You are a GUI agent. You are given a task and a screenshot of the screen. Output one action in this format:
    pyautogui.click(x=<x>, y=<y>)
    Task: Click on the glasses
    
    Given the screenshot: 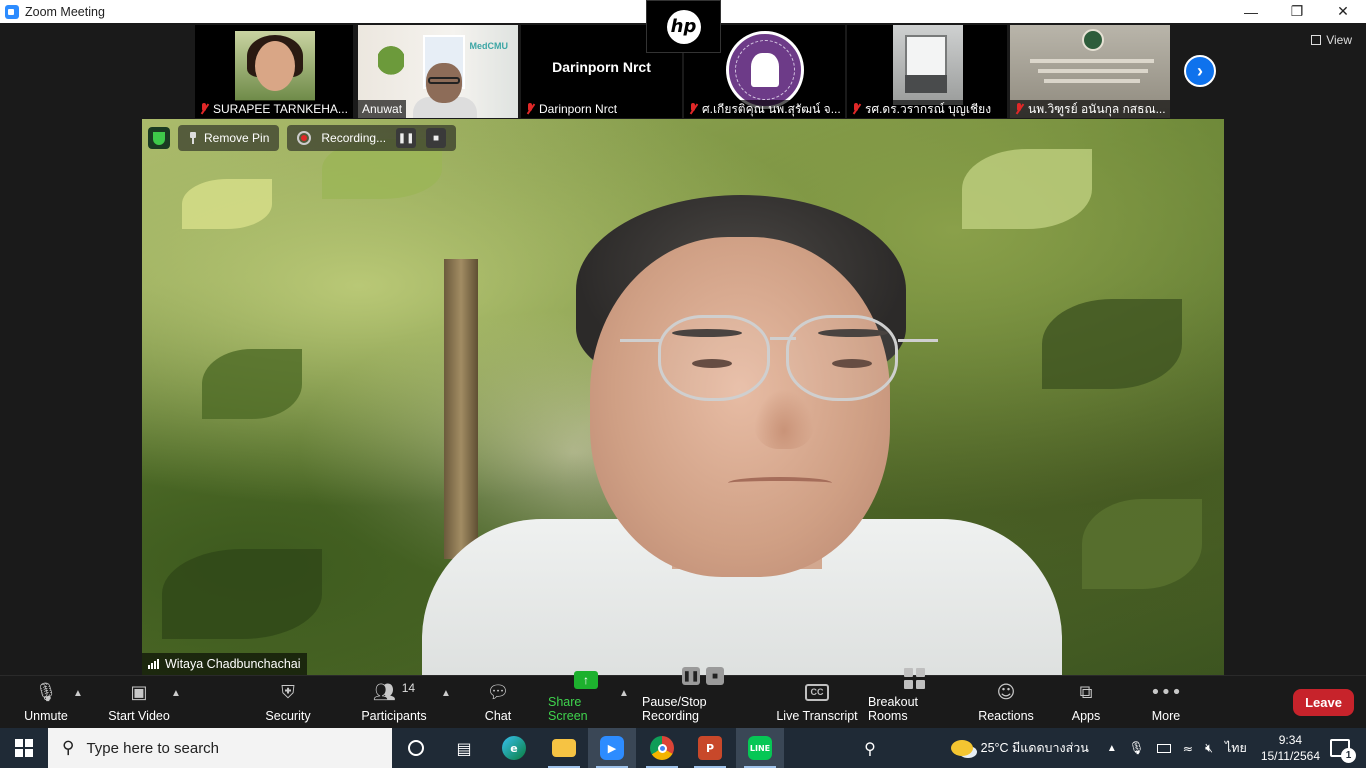 What is the action you would take?
    pyautogui.click(x=714, y=358)
    